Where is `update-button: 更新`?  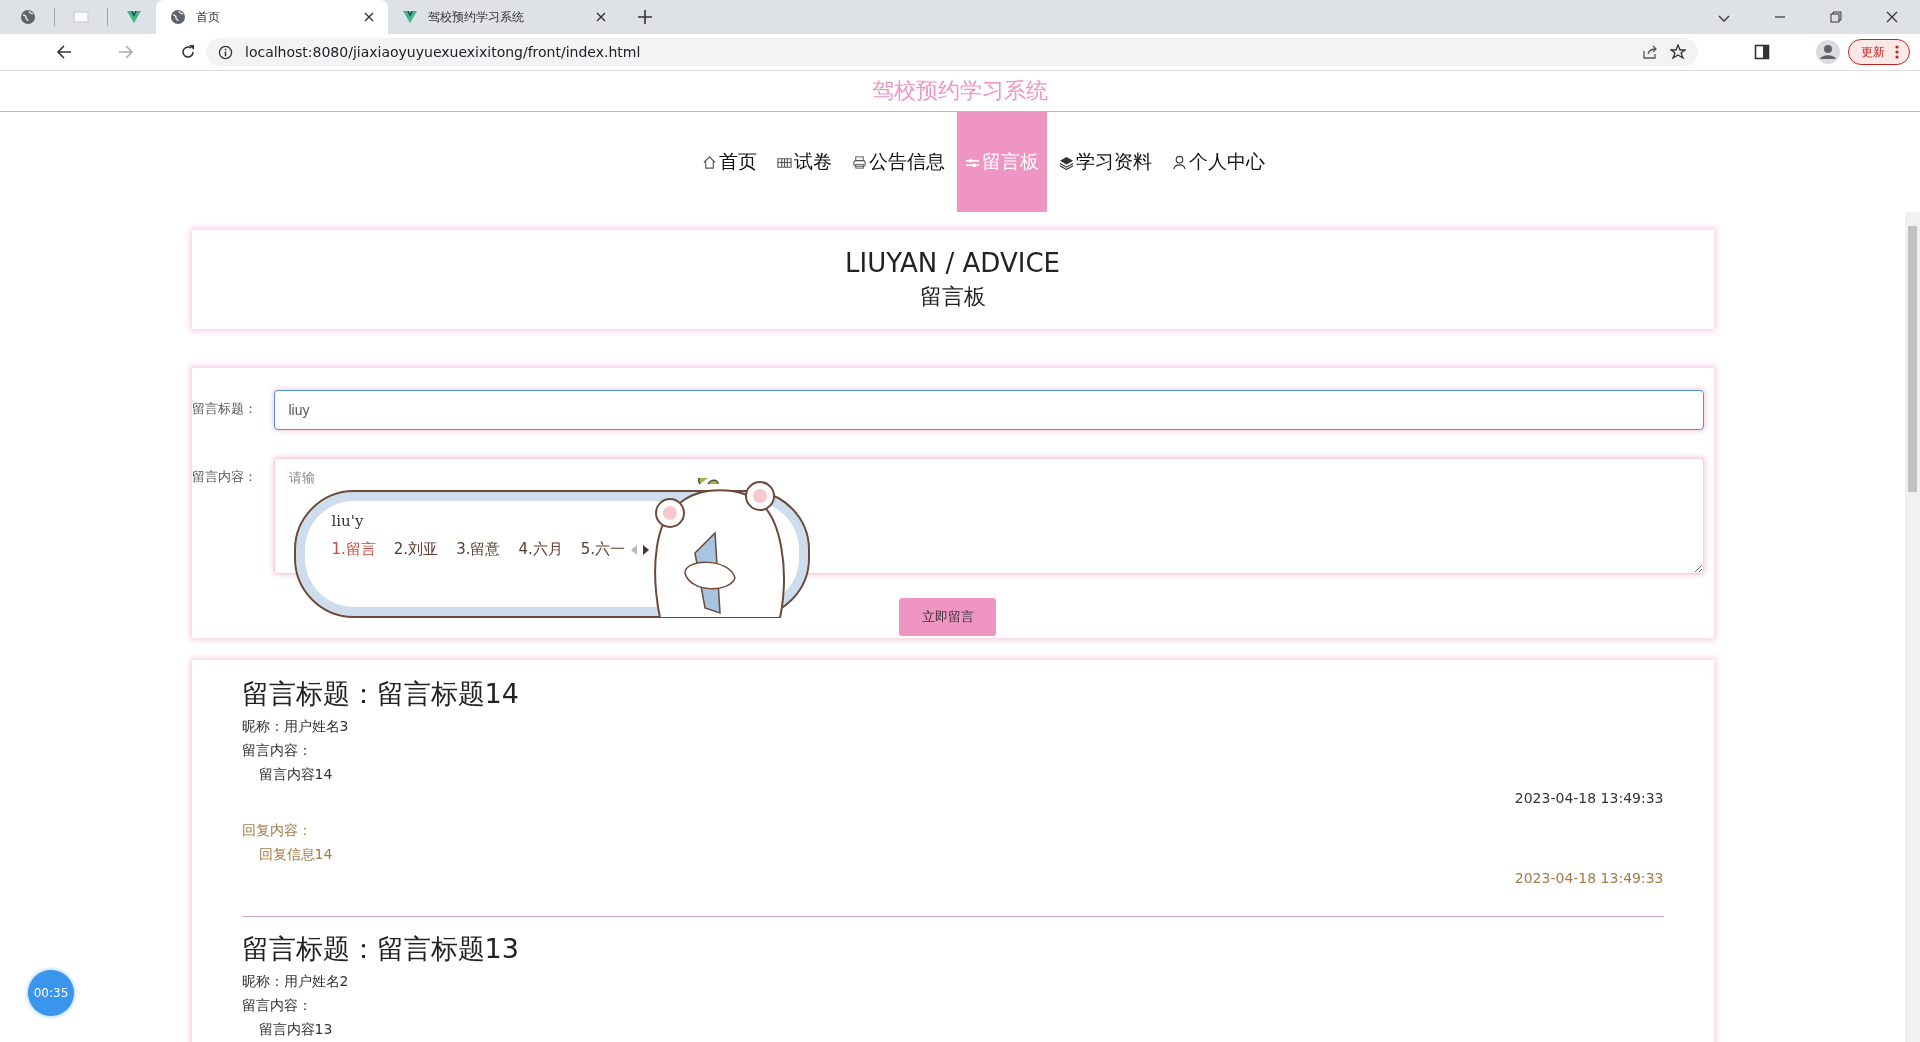 update-button: 更新 is located at coordinates (1879, 52).